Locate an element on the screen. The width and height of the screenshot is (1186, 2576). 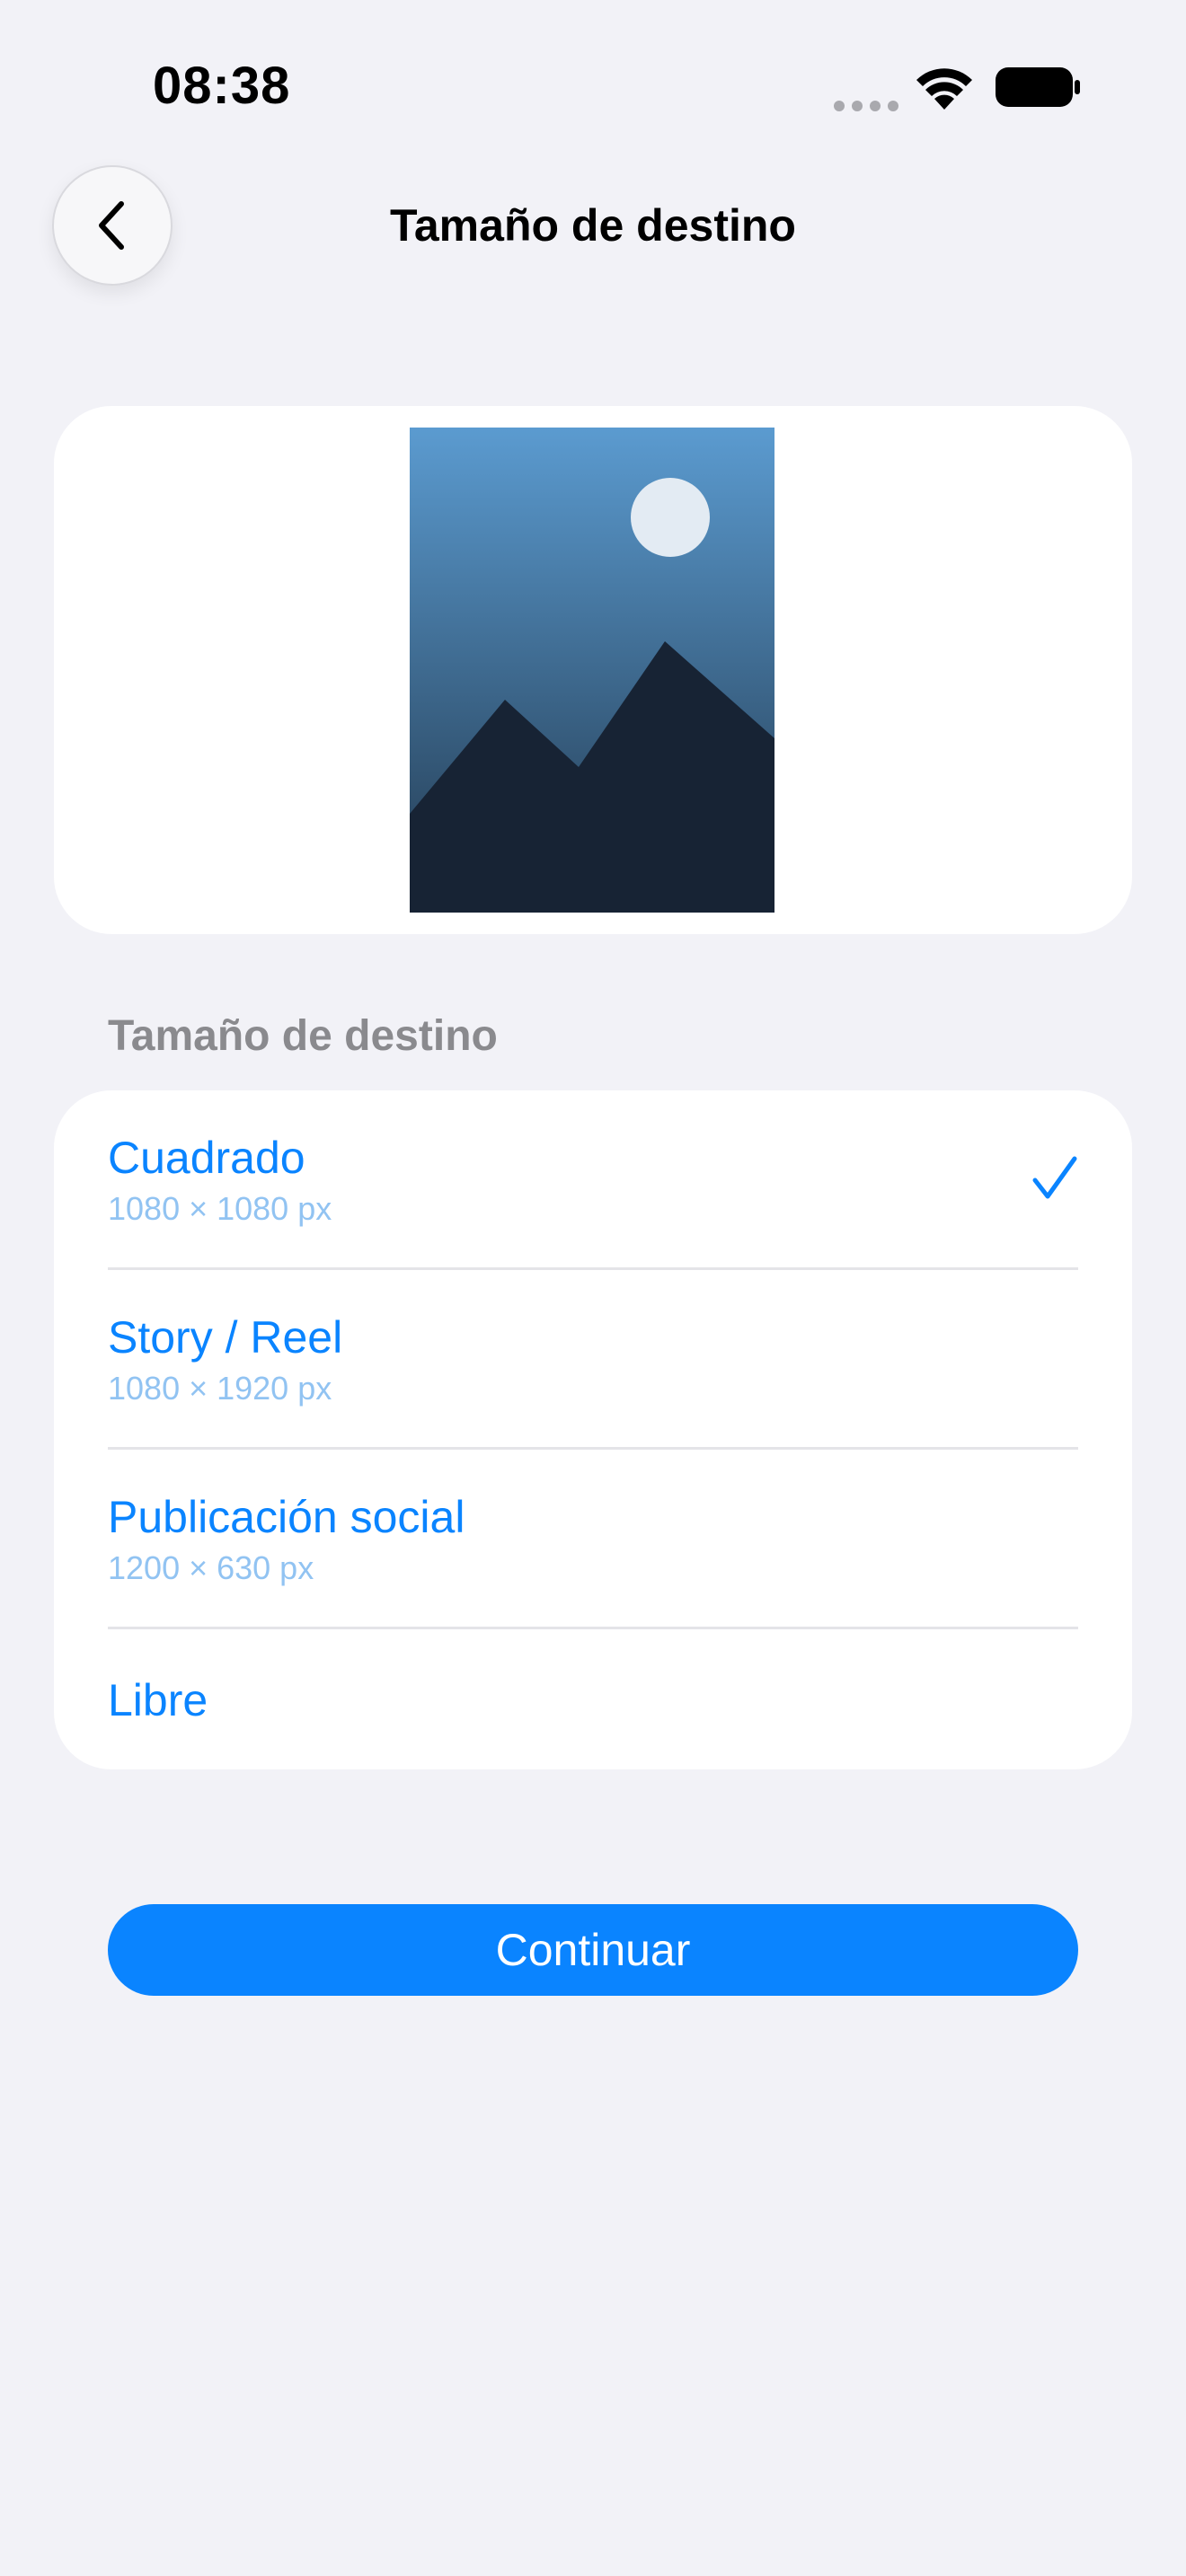
page-title: Tamaño de destino is located at coordinates (593, 225).